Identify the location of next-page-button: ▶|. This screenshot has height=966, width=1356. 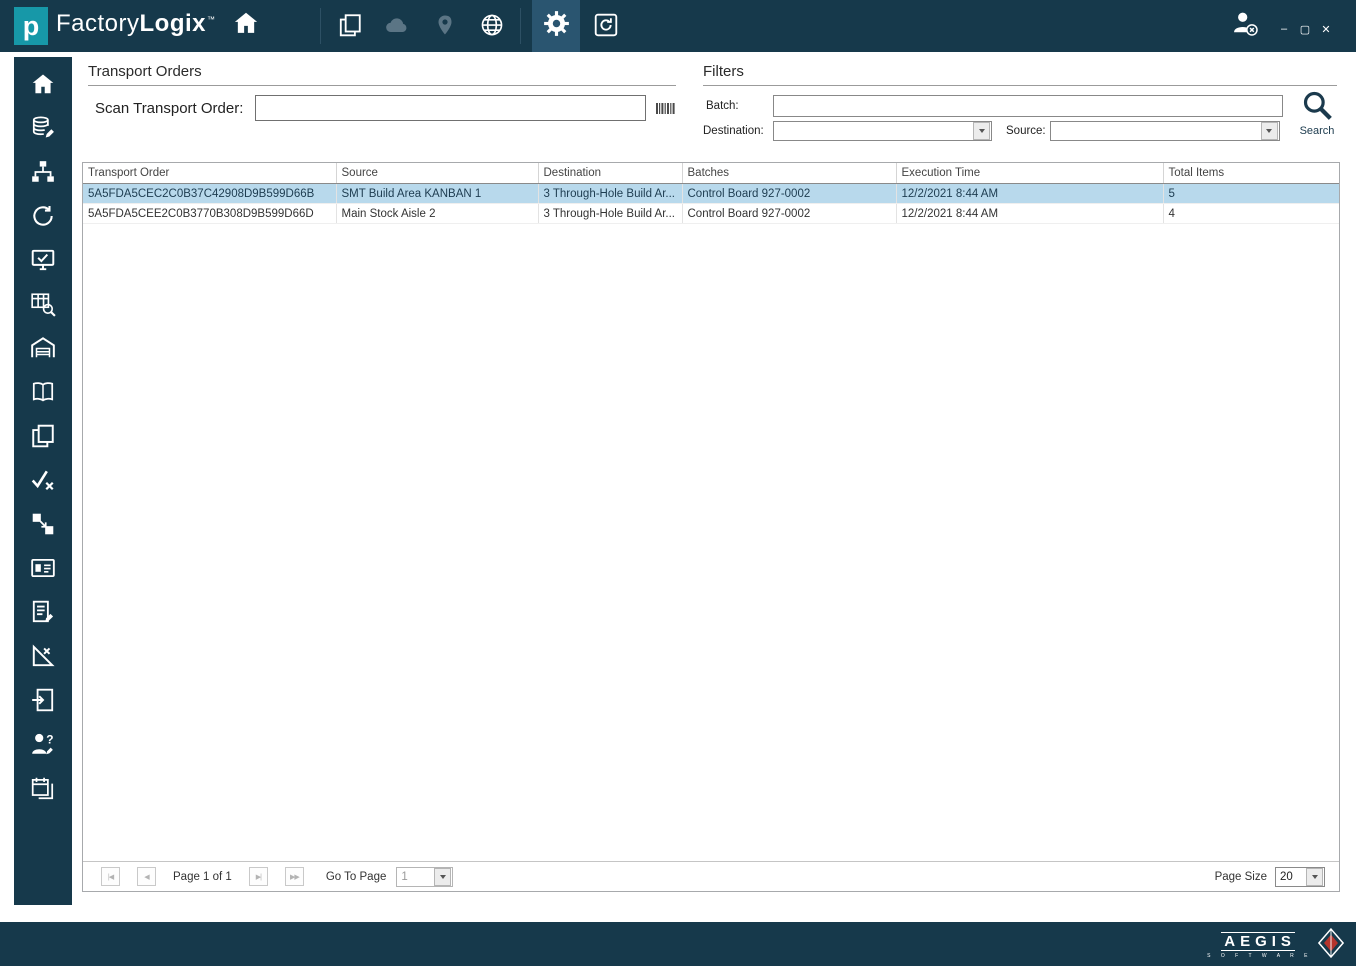
(258, 876).